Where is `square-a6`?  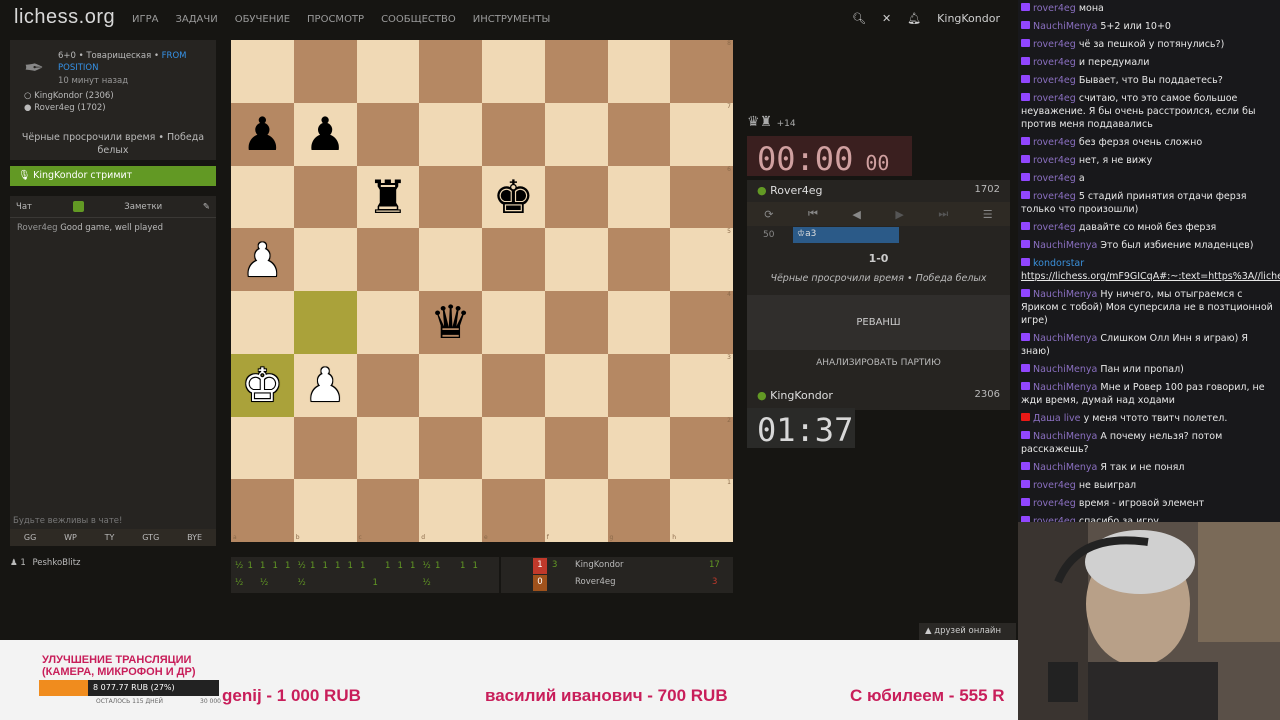
square-a6 is located at coordinates (262, 197).